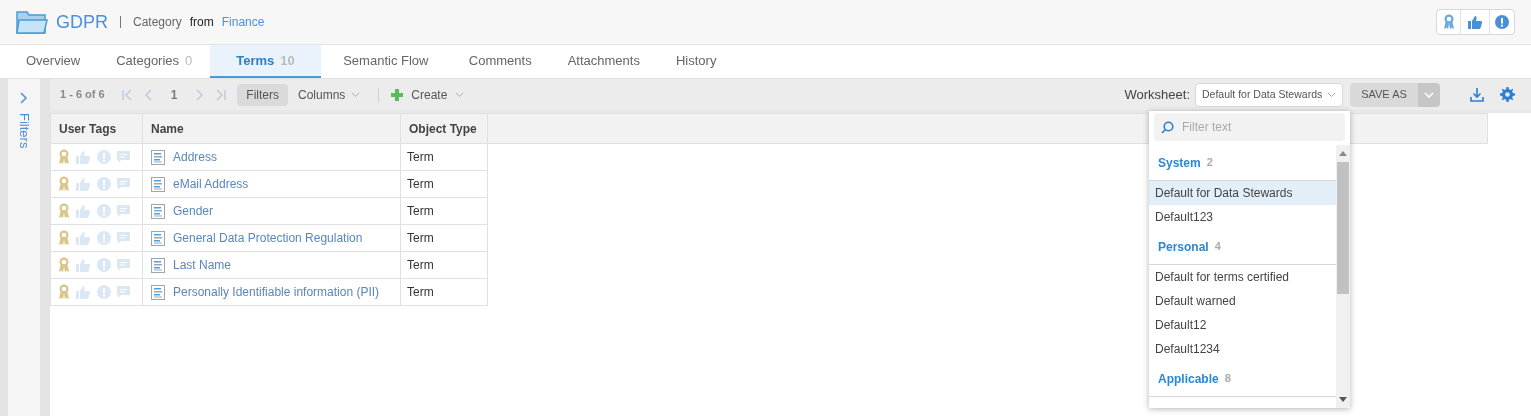 The width and height of the screenshot is (1531, 416). What do you see at coordinates (201, 22) in the screenshot?
I see `from-label: from` at bounding box center [201, 22].